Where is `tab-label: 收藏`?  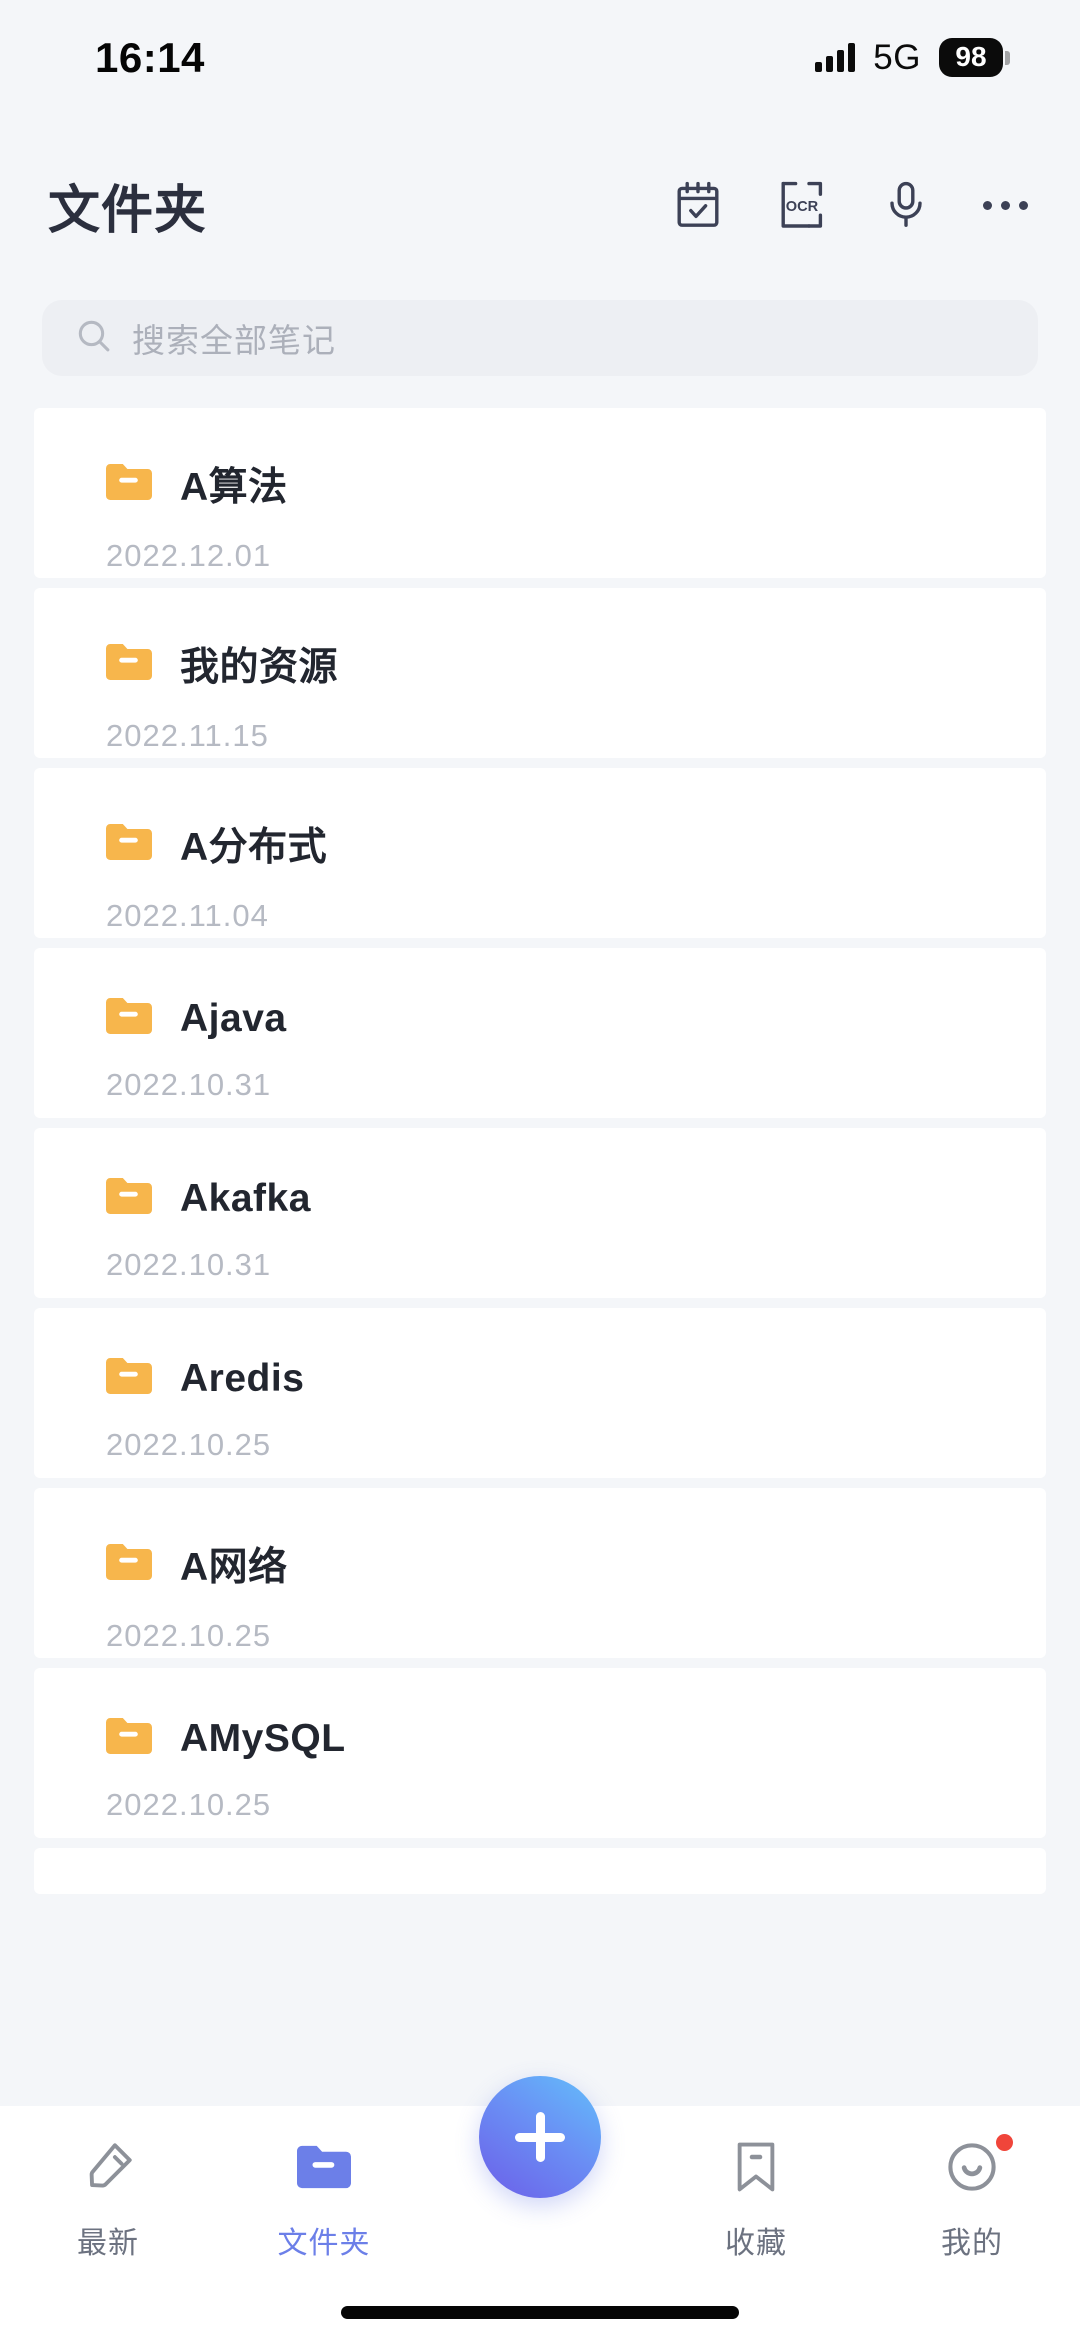
tab-label: 收藏 is located at coordinates (756, 2243).